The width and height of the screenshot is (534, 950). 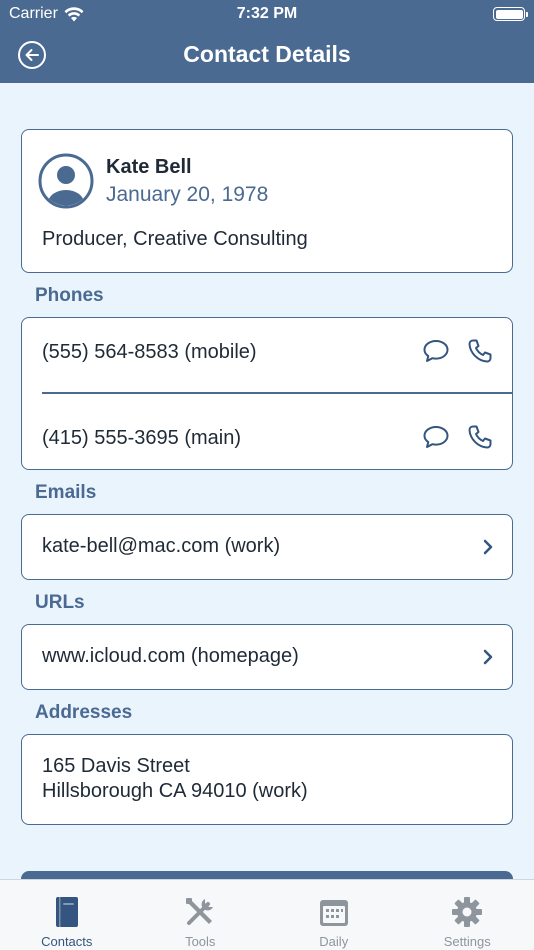 What do you see at coordinates (277, 393) in the screenshot?
I see `row-divider` at bounding box center [277, 393].